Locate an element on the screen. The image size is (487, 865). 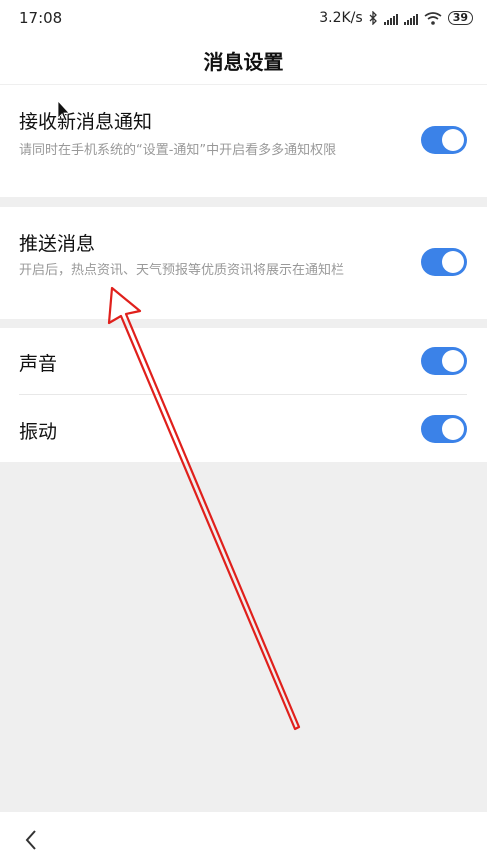
setting-push-messages: 推送消息 开启后，热点资讯、天气预报等优质资讯将展示在通知栏 is located at coordinates (243, 263).